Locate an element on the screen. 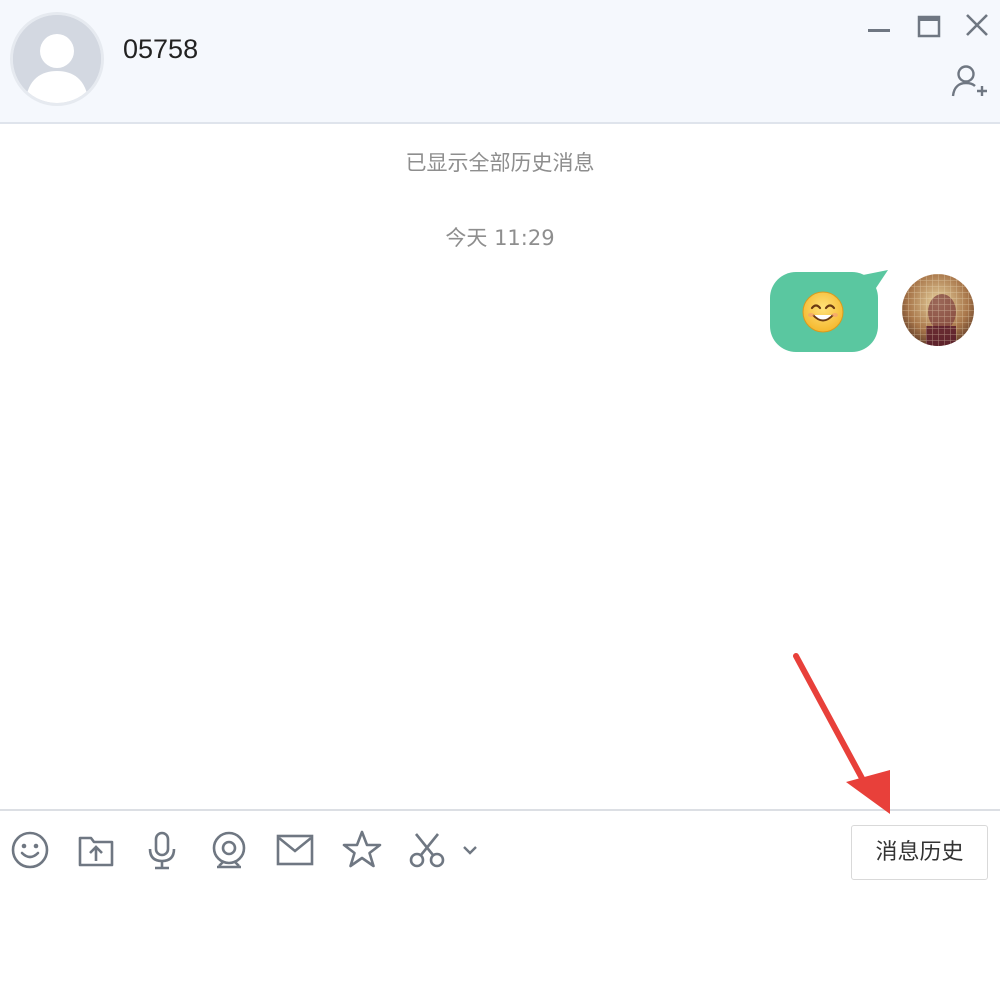 Image resolution: width=1000 pixels, height=1008 pixels. bubble-tail is located at coordinates (873, 282).